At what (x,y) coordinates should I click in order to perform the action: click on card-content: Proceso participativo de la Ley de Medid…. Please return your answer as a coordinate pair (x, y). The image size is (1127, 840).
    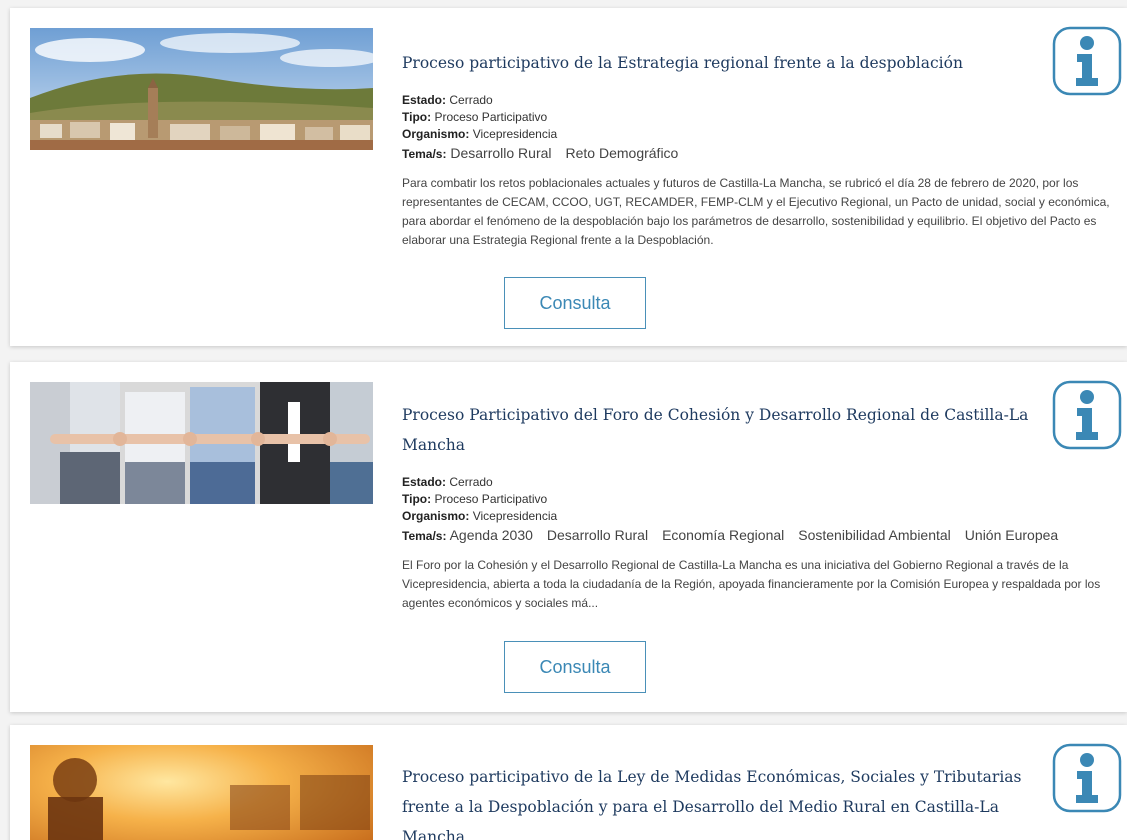
    Looking at the image, I should click on (752, 782).